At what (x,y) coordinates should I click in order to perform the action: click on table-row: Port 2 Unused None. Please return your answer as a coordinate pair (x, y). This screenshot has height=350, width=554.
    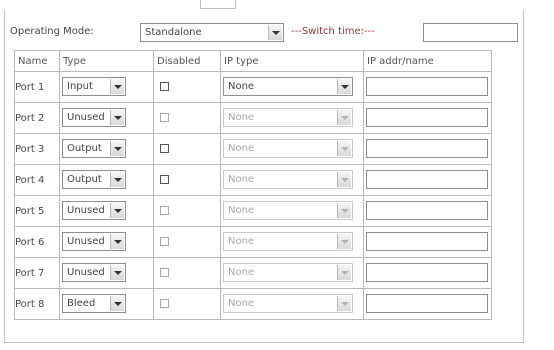
    Looking at the image, I should click on (253, 118).